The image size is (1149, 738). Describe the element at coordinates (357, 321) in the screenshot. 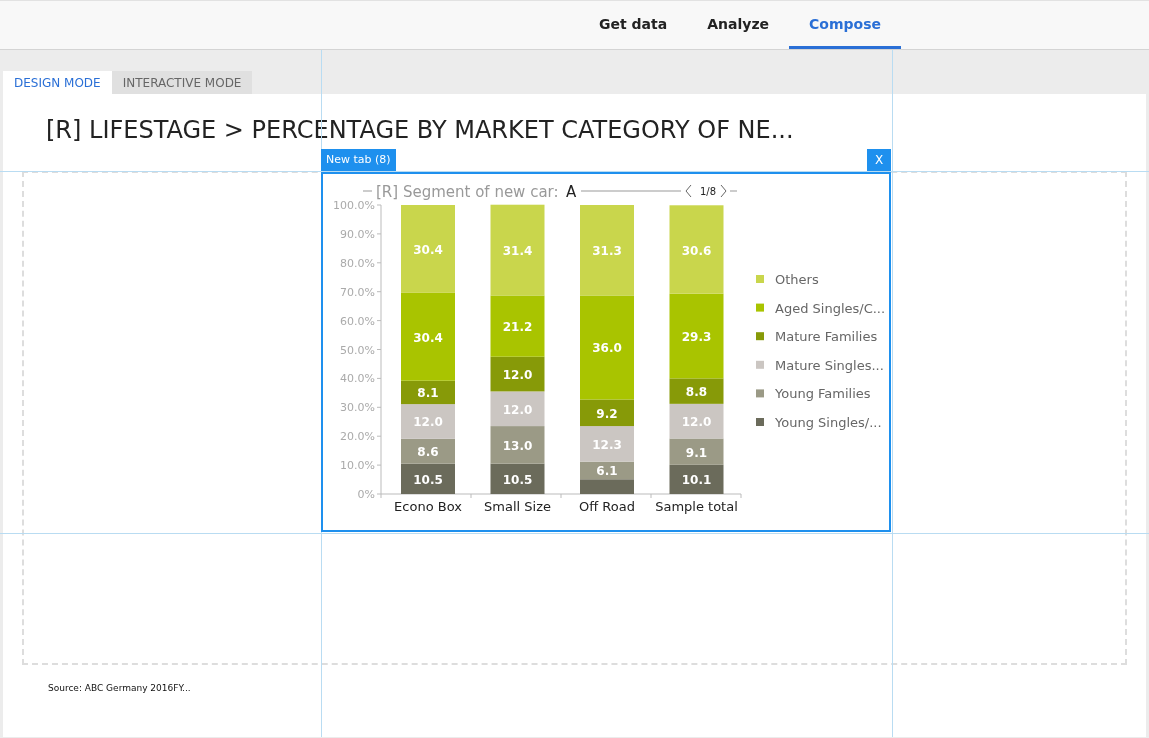

I see `y-tick-label: 60.0%` at that location.